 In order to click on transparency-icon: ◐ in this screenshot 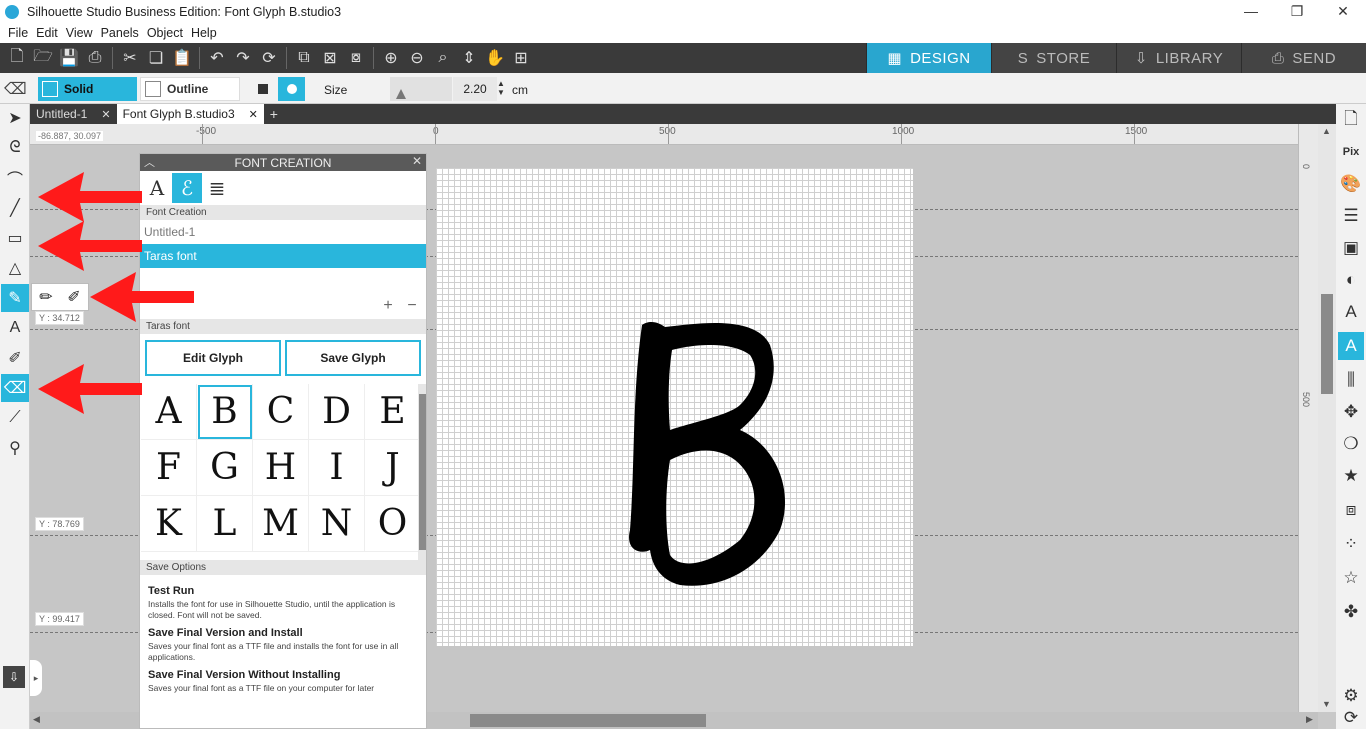, I will do `click(1351, 280)`.